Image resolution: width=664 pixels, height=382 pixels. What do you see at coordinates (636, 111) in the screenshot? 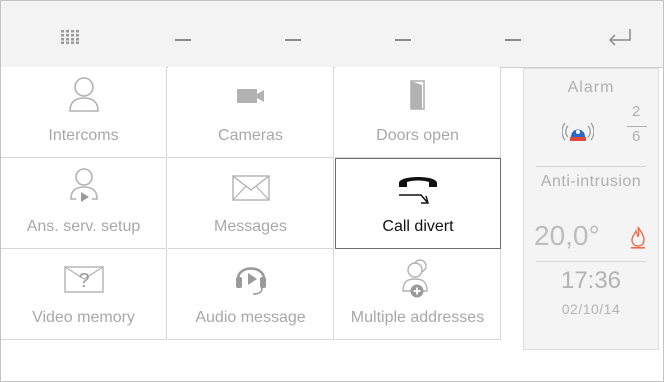
I see `alarm-count: 2` at bounding box center [636, 111].